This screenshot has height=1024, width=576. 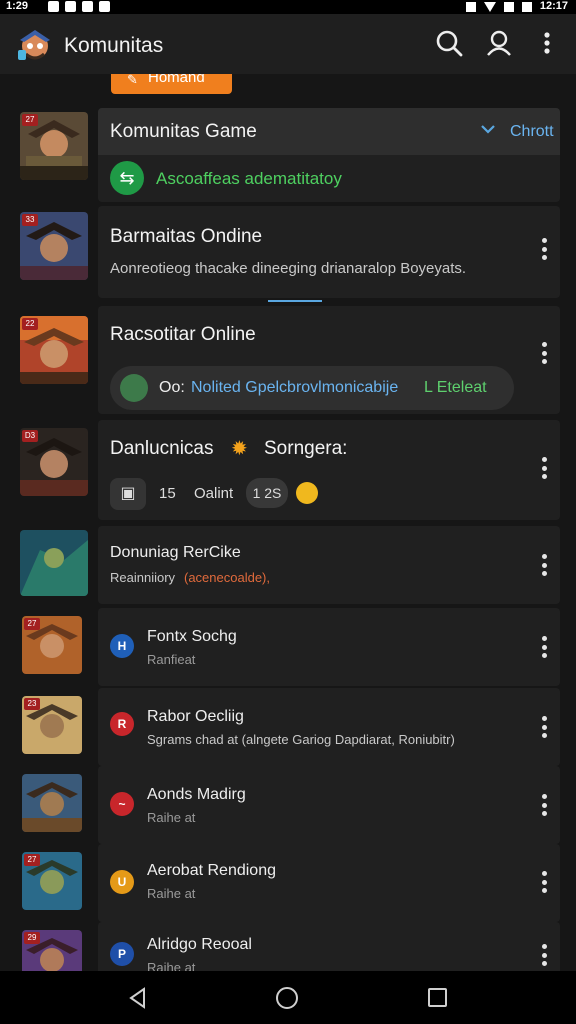 I want to click on card-title: Donuniag RerCike, so click(x=175, y=552).